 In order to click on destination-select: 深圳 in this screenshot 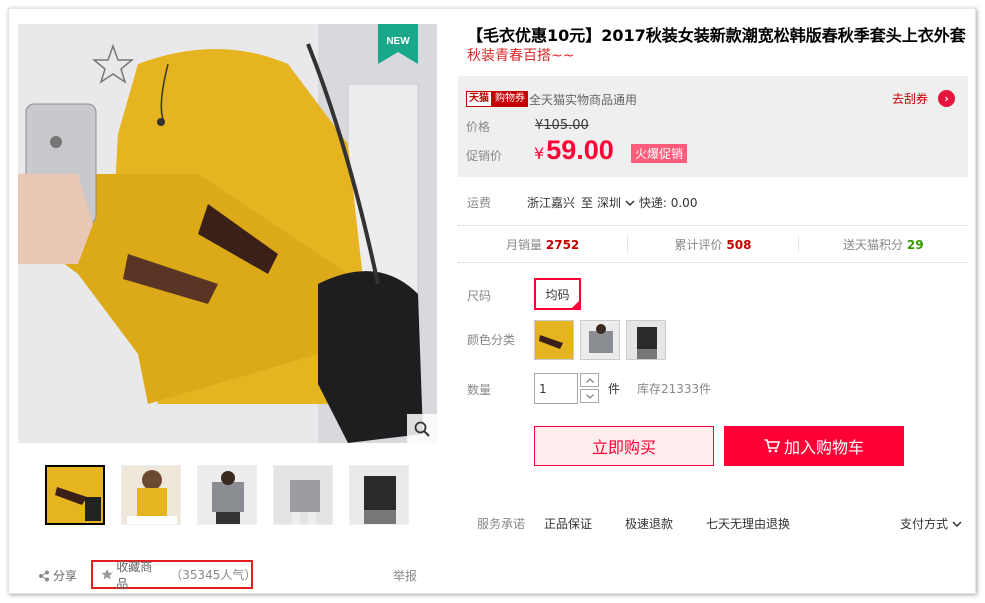, I will do `click(616, 202)`.